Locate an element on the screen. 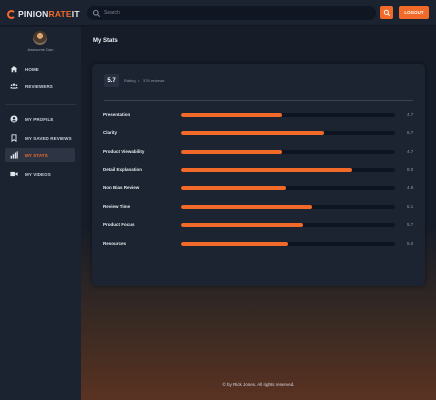 The height and width of the screenshot is (400, 436). stat-label: Clarity is located at coordinates (110, 132).